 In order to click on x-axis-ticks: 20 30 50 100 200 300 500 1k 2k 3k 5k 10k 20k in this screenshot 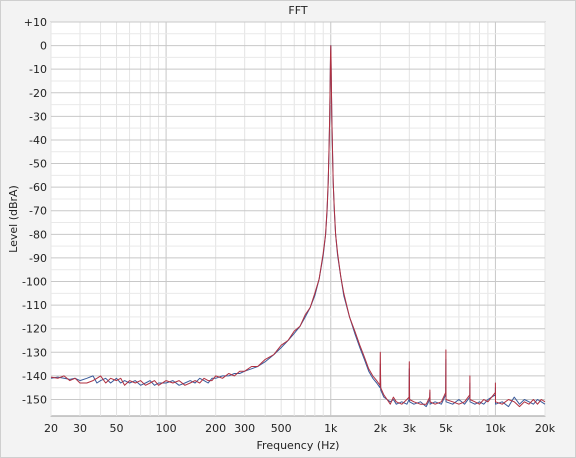, I will do `click(300, 428)`.